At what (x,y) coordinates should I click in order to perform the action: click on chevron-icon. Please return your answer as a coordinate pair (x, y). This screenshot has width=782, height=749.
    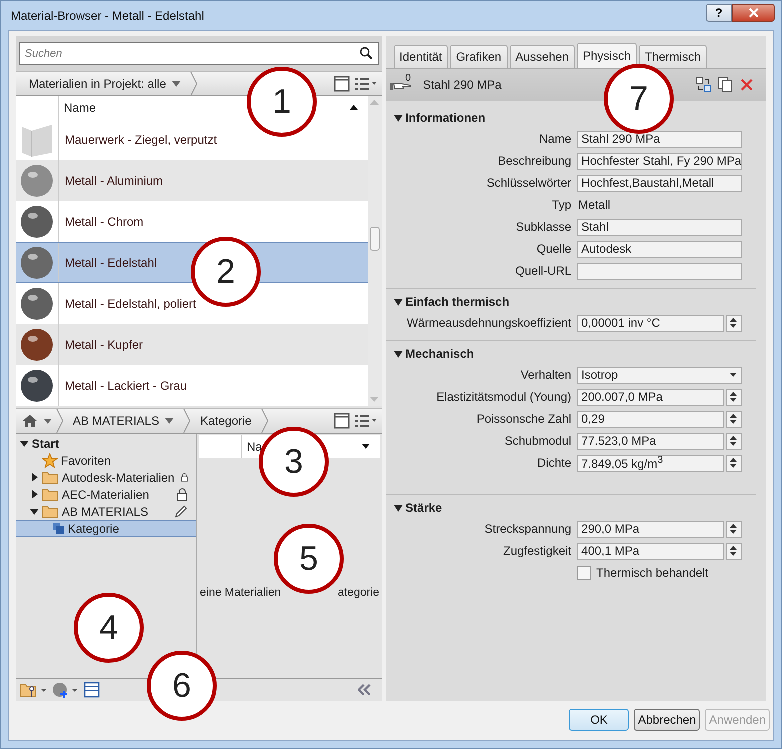
    Looking at the image, I should click on (194, 84).